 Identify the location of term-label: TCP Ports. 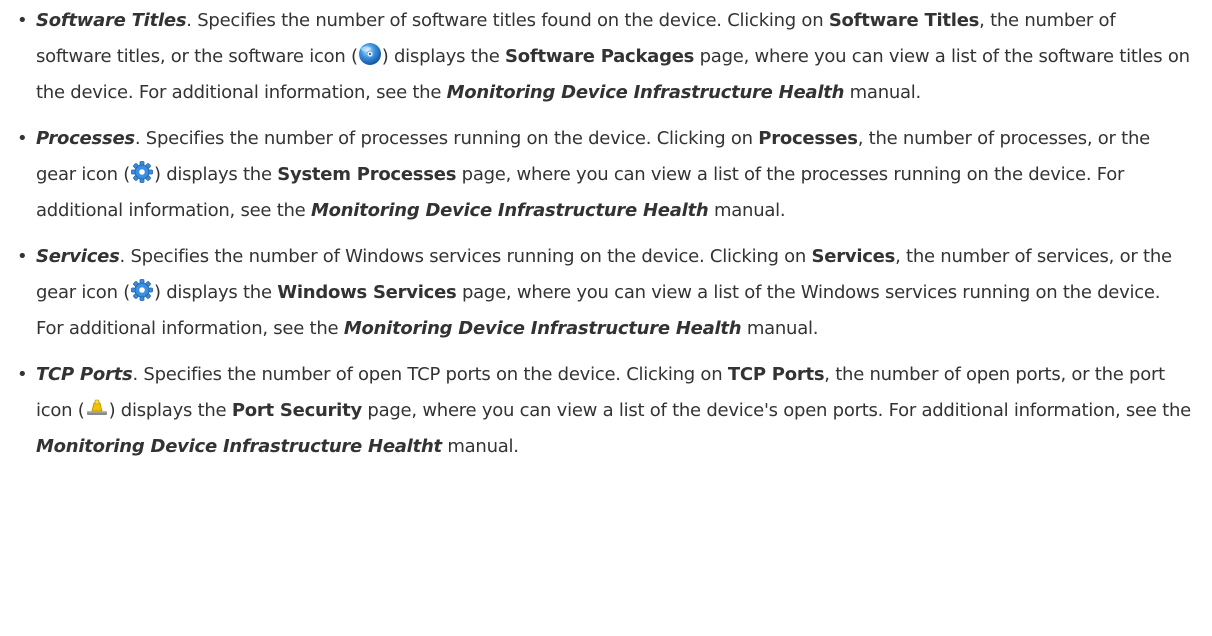
(84, 374).